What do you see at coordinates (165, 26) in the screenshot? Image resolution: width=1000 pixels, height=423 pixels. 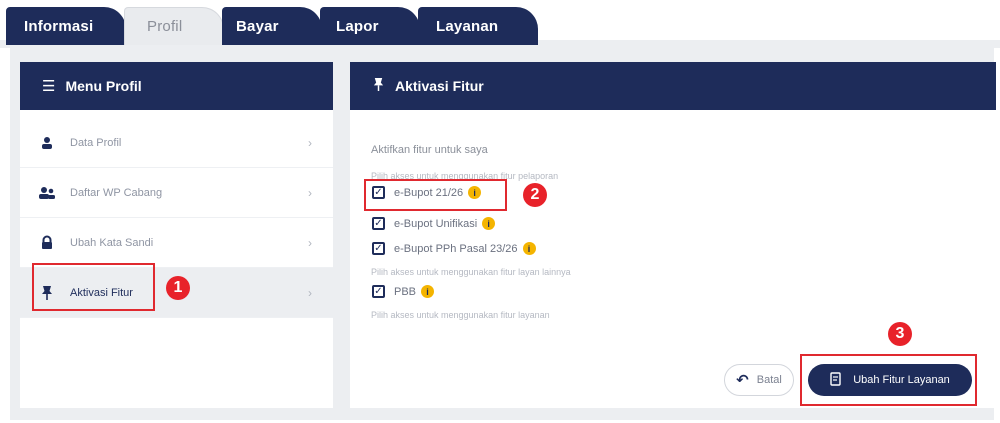 I see `tab-label: Profil` at bounding box center [165, 26].